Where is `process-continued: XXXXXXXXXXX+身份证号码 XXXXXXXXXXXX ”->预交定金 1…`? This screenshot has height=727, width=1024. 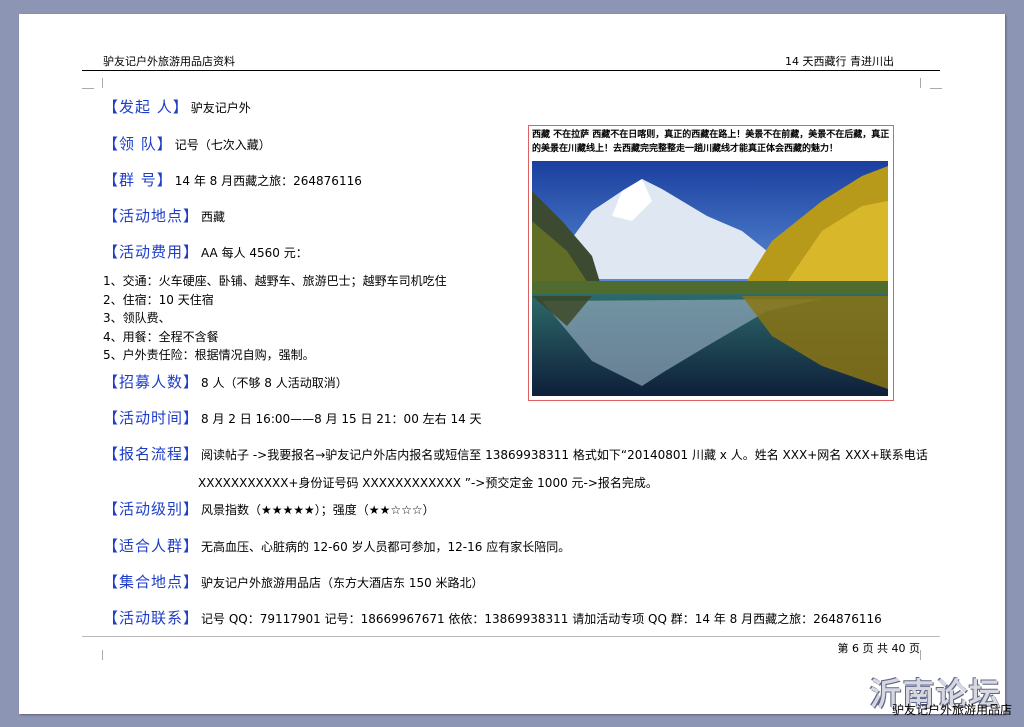
process-continued: XXXXXXXXXXX+身份证号码 XXXXXXXXXXXX ”->预交定金 1… is located at coordinates (428, 483).